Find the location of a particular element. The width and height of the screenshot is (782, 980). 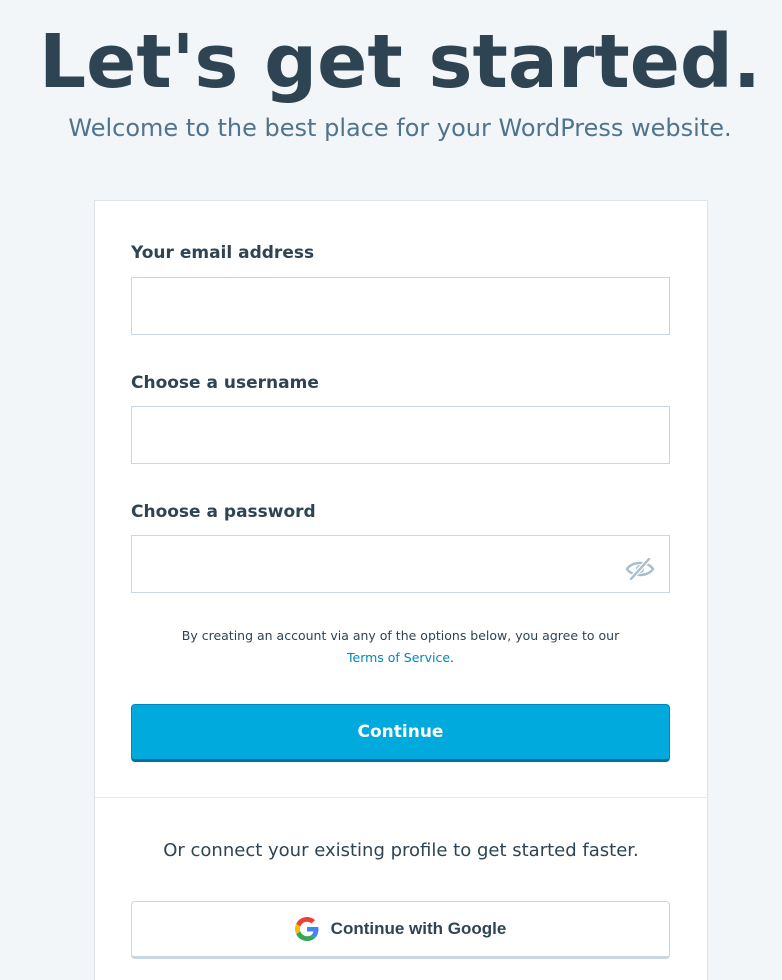

email-input is located at coordinates (400, 306).